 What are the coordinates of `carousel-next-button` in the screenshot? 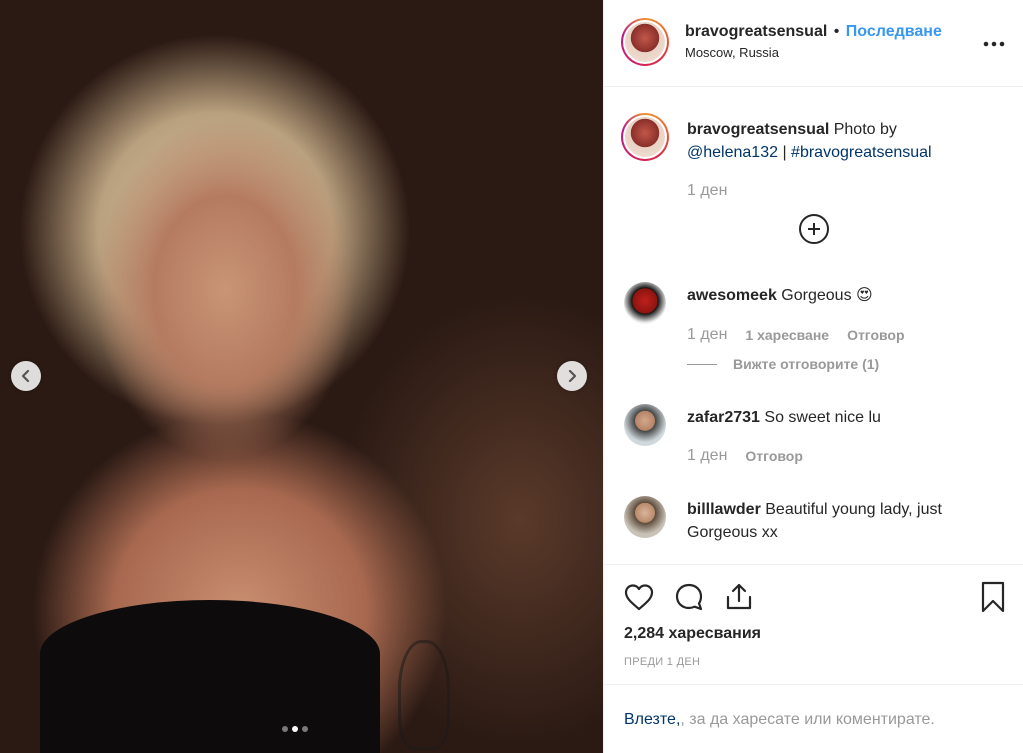 It's located at (572, 376).